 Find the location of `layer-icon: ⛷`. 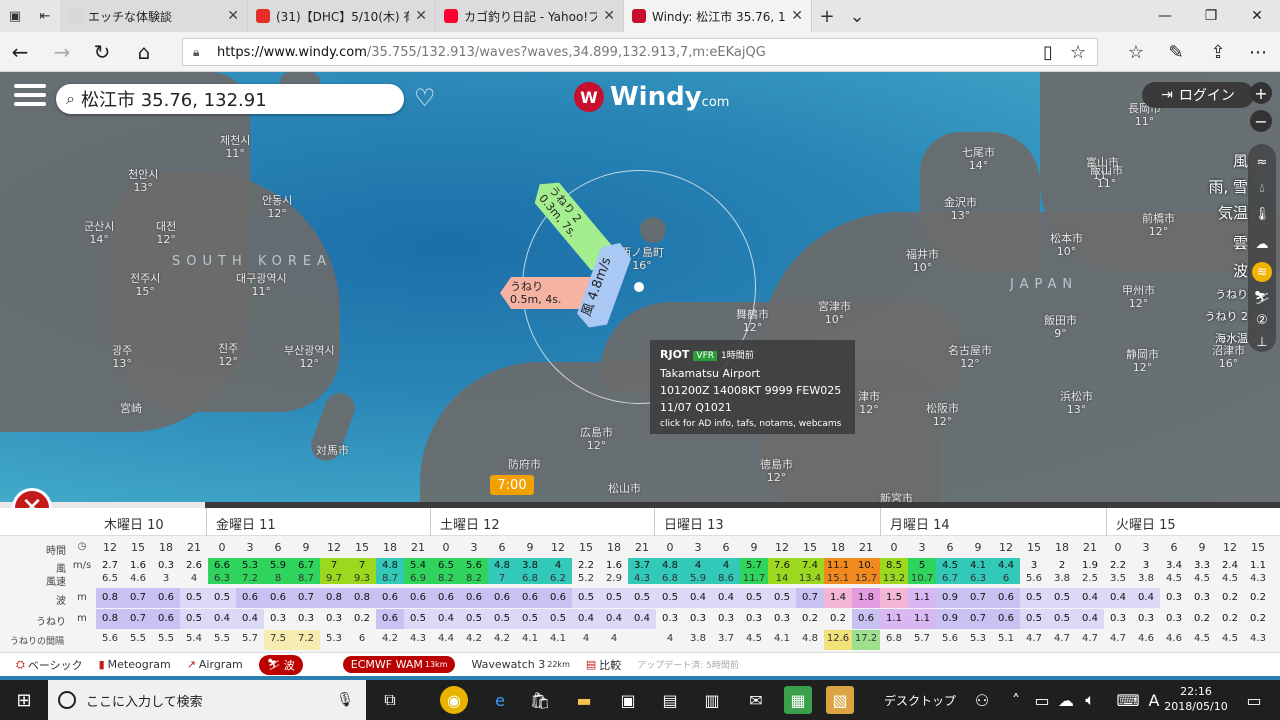

layer-icon: ⛷ is located at coordinates (1262, 298).